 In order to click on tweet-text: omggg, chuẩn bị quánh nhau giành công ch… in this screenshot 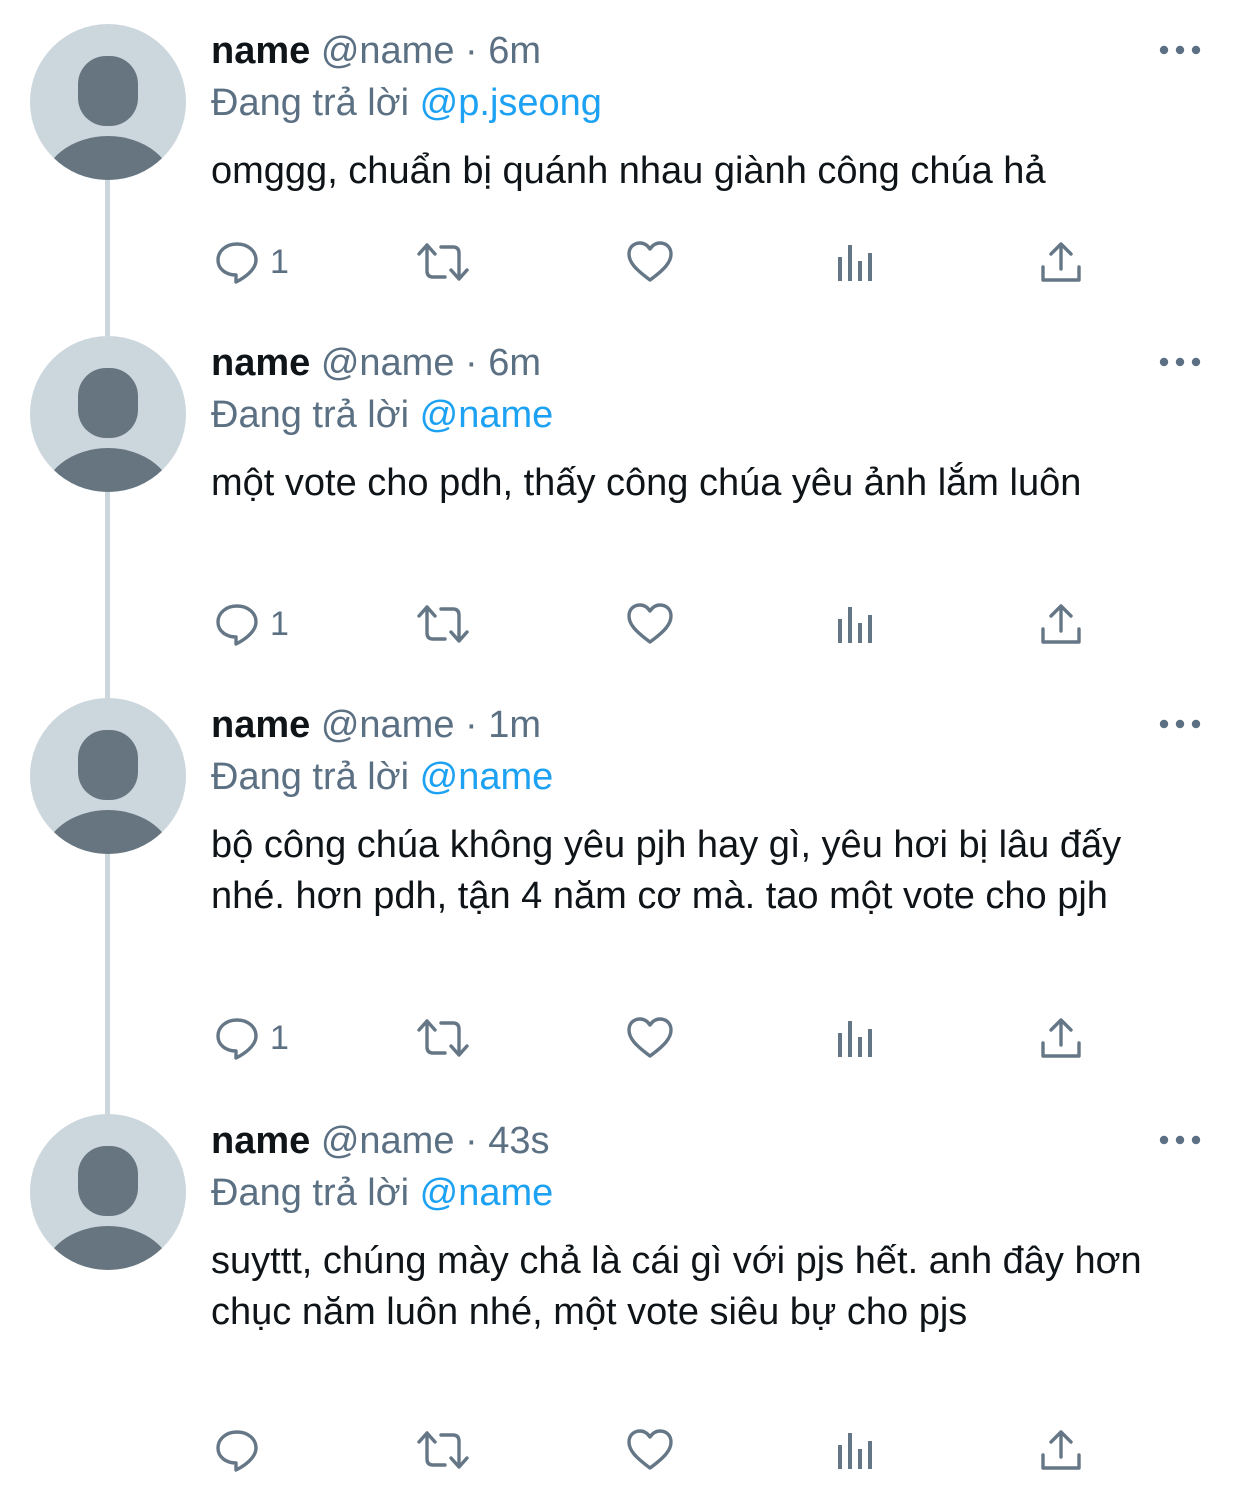, I will do `click(628, 171)`.